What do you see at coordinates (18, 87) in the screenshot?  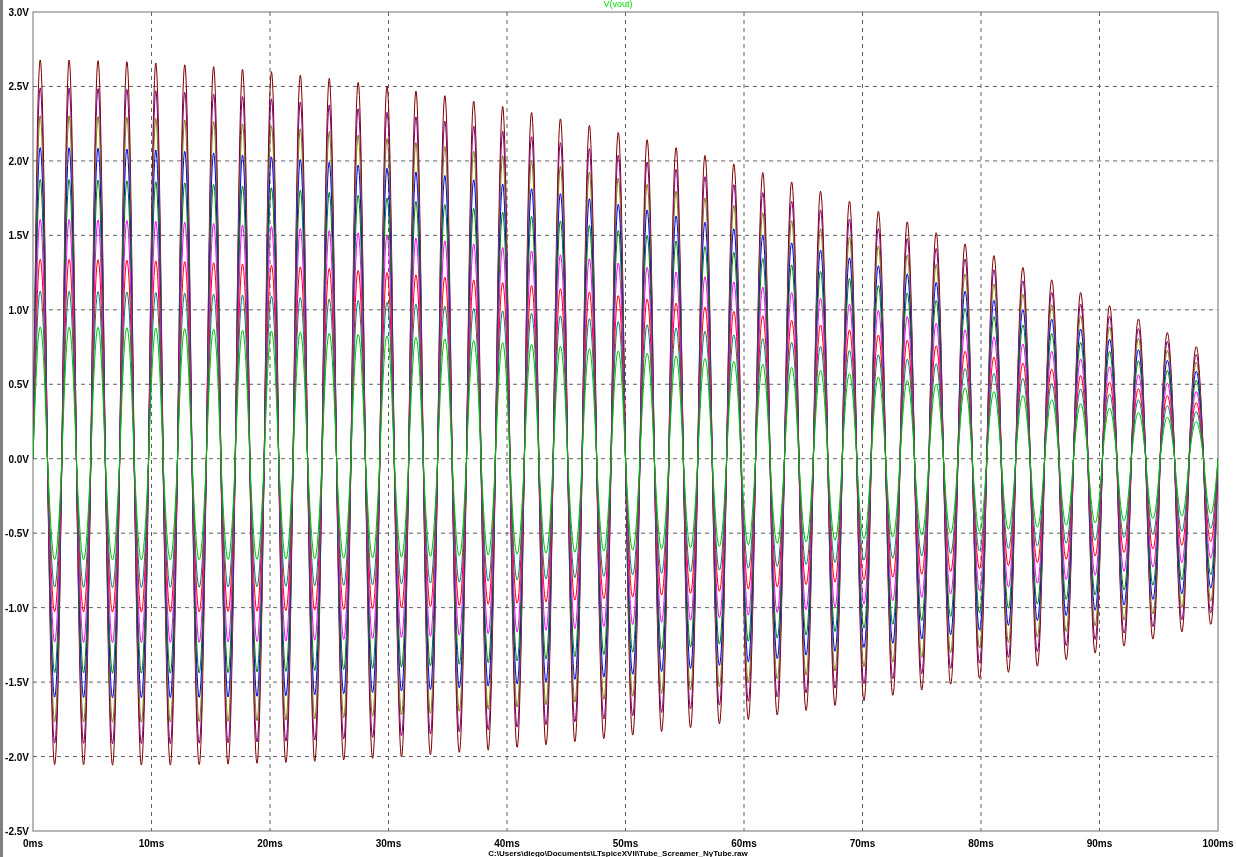 I see `y-axis-label: 2.5V` at bounding box center [18, 87].